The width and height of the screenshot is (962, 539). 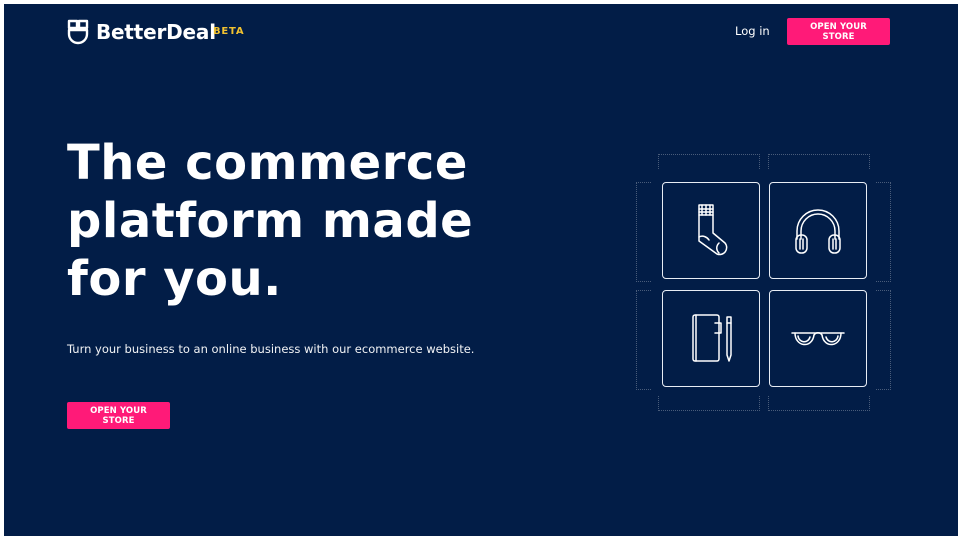 I want to click on logo-mark-icon, so click(x=78, y=32).